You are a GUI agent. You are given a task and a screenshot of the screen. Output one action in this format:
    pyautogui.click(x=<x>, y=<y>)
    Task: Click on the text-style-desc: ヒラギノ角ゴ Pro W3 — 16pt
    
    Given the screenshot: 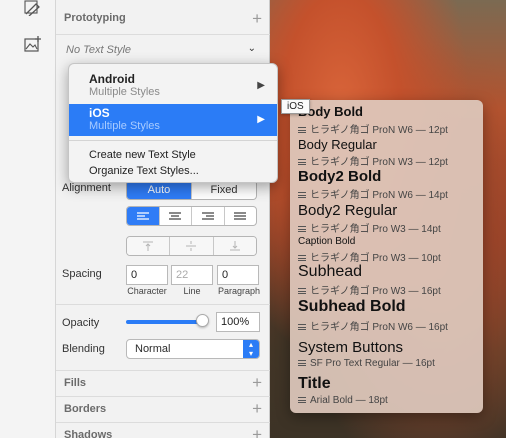 What is the action you would take?
    pyautogui.click(x=369, y=289)
    